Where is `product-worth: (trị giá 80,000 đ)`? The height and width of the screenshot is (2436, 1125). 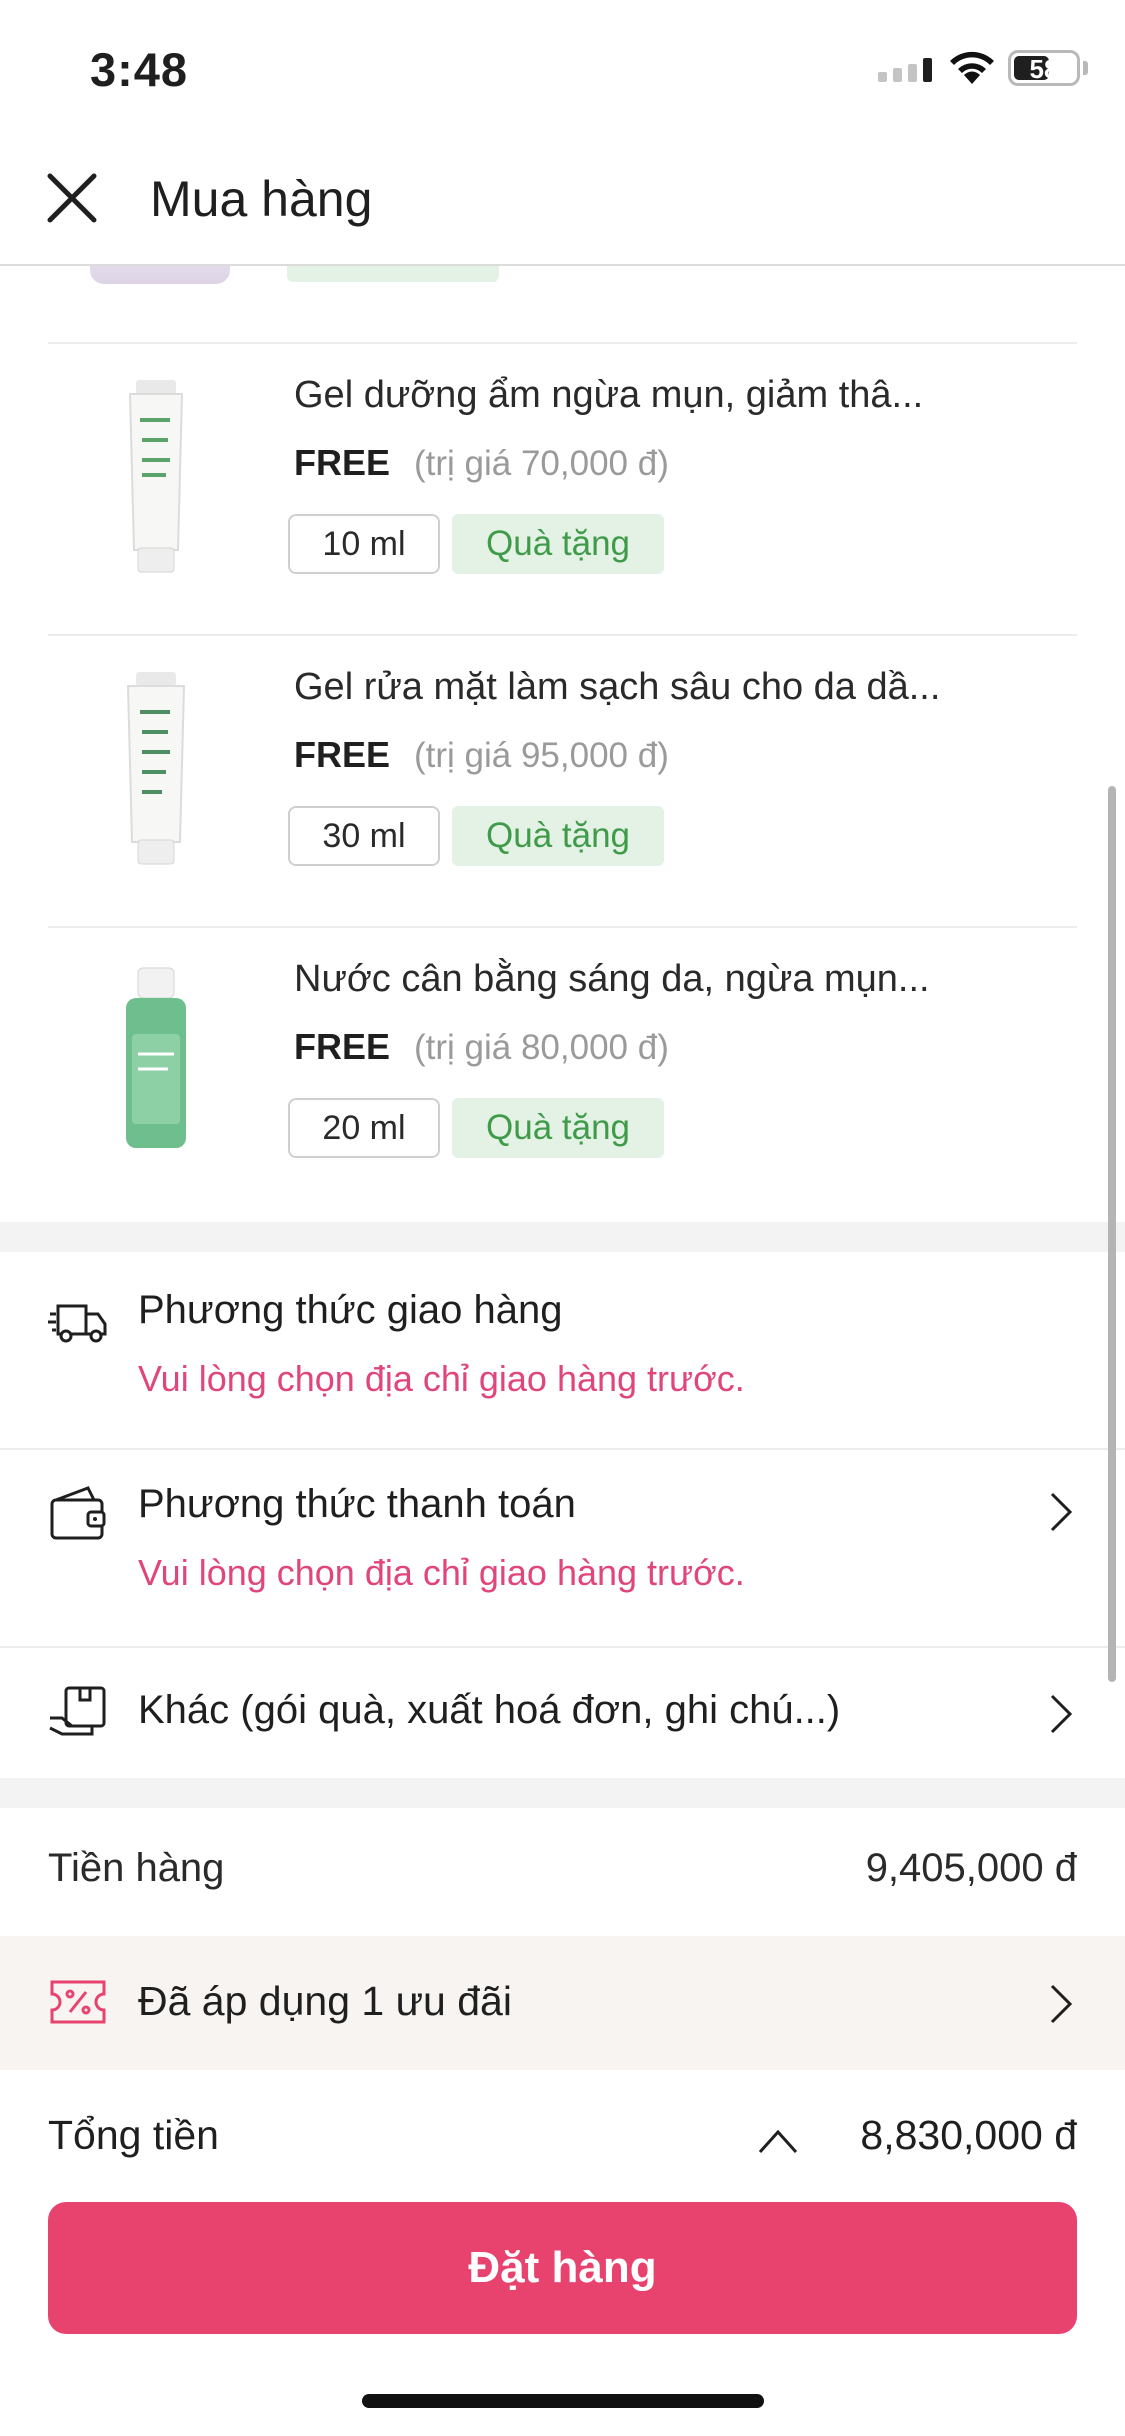 product-worth: (trị giá 80,000 đ) is located at coordinates (541, 1047).